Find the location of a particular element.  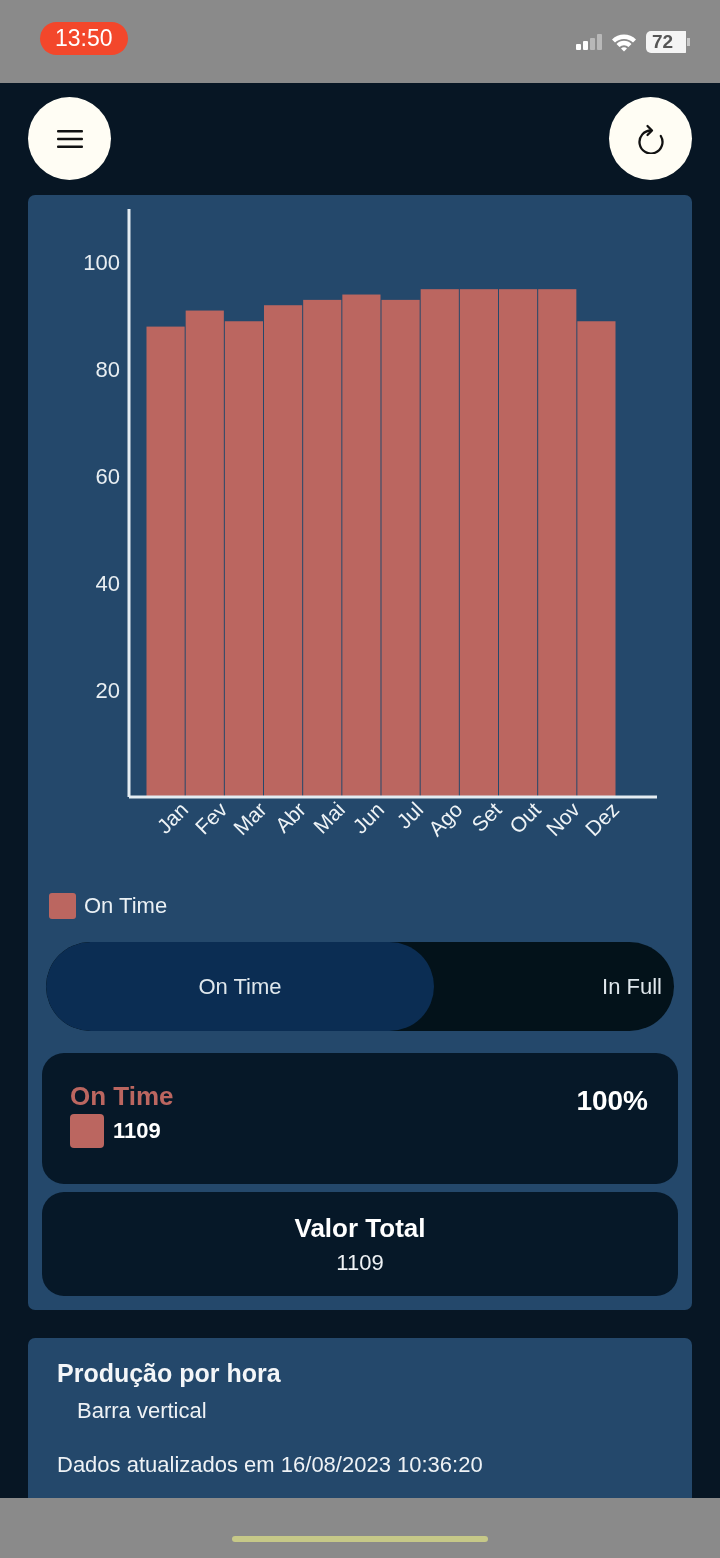

y-tick-label: 80 is located at coordinates (107, 369).